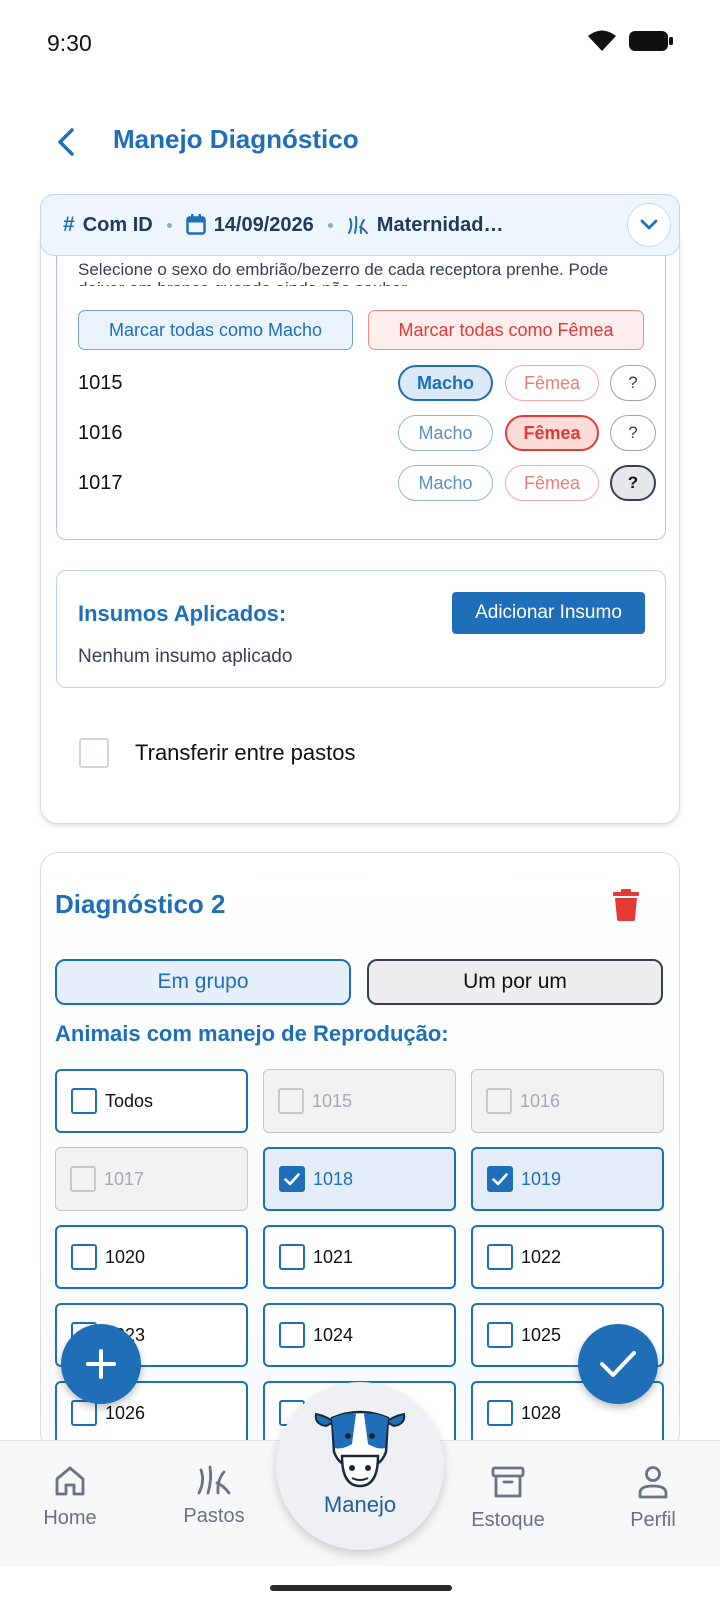 This screenshot has height=1606, width=720. I want to click on sex-row: 1016 Macho Fêmea ?, so click(367, 434).